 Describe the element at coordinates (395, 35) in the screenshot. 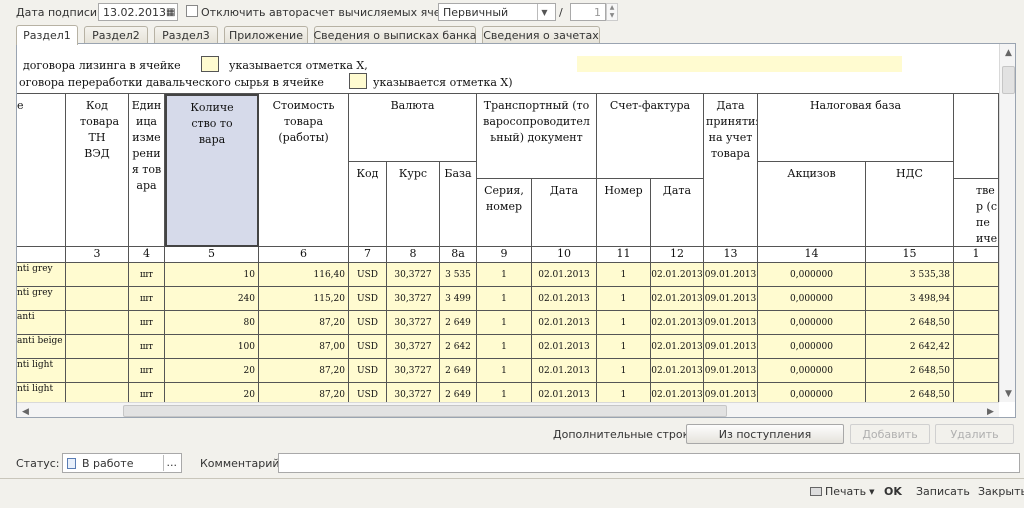

I see `tab-bank-statements: Сведения о выписках банка` at that location.